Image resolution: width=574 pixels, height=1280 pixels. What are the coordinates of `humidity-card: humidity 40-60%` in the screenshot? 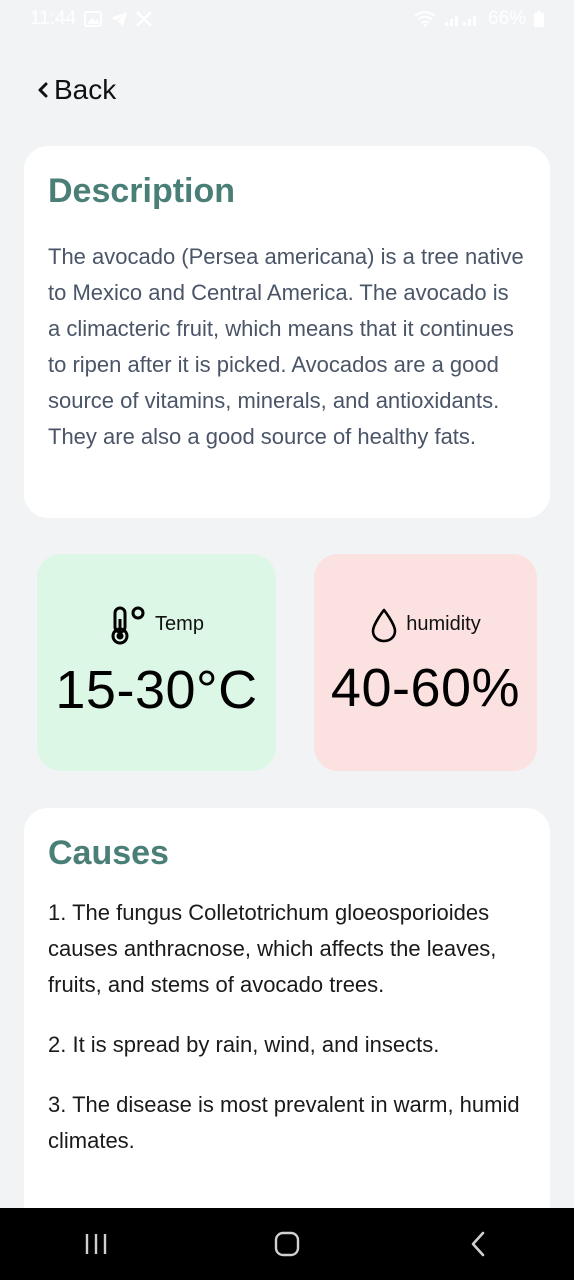 It's located at (425, 662).